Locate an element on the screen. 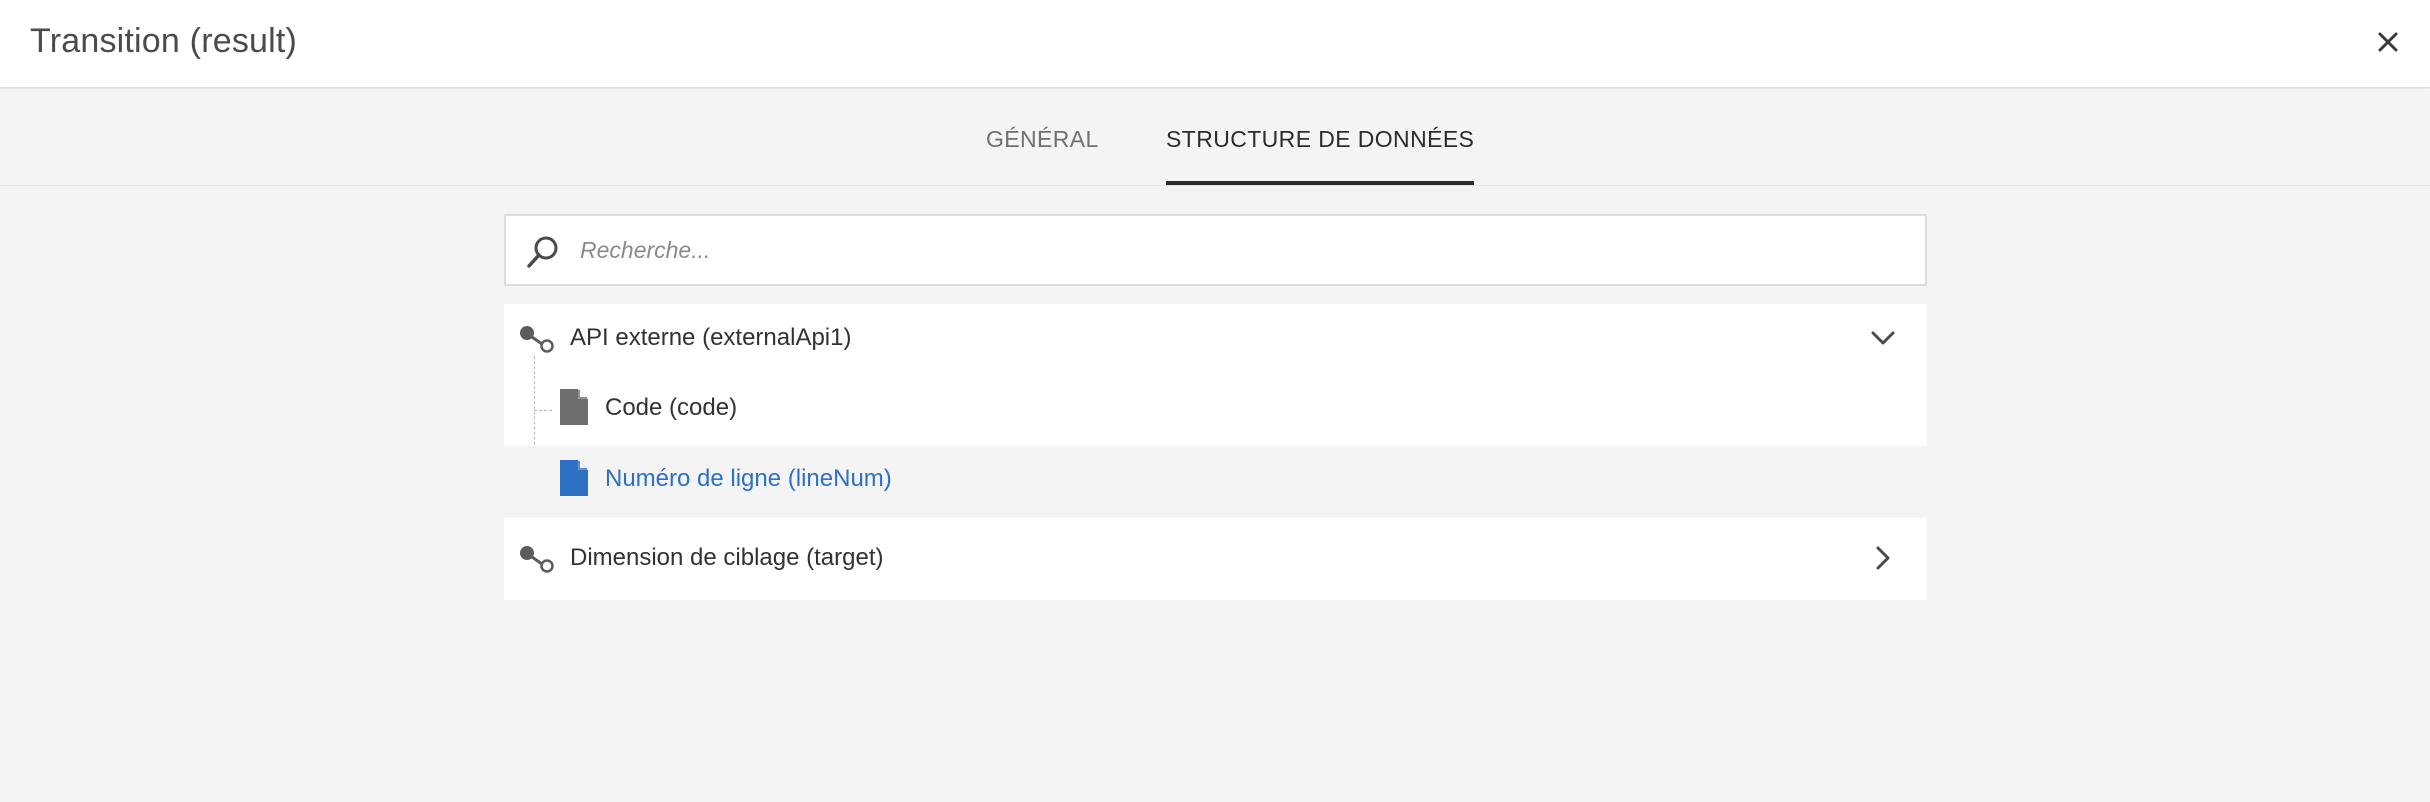 The image size is (2430, 802). tree-node-label: Dimension de ciblage (target) is located at coordinates (727, 557).